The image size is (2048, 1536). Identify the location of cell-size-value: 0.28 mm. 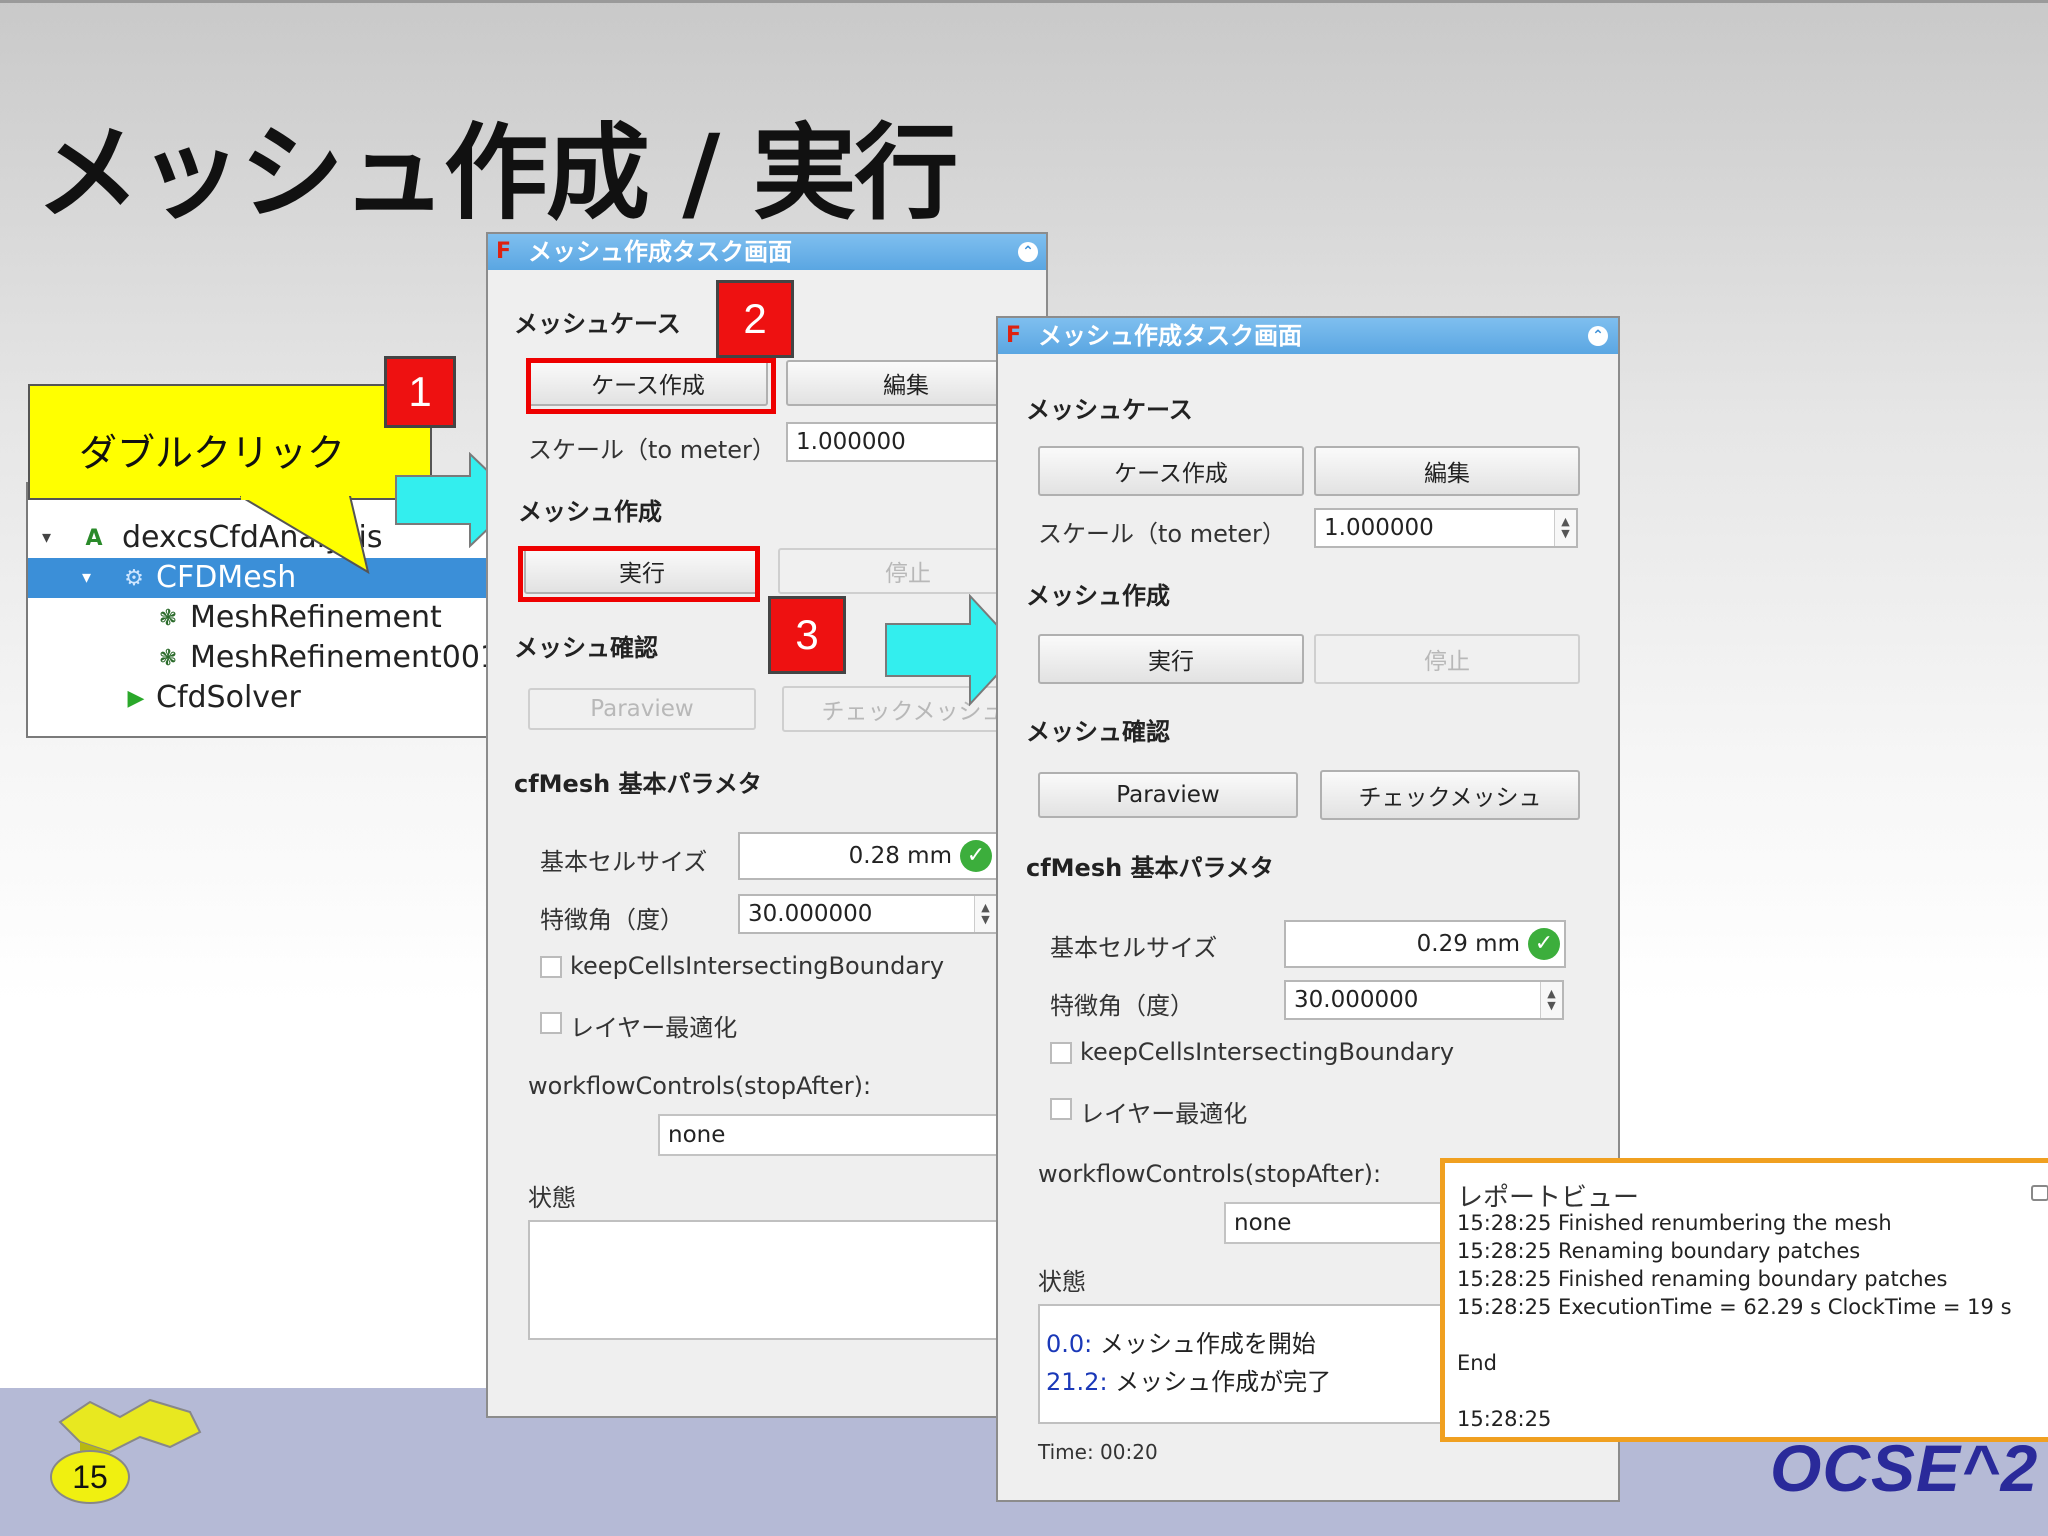
(900, 856).